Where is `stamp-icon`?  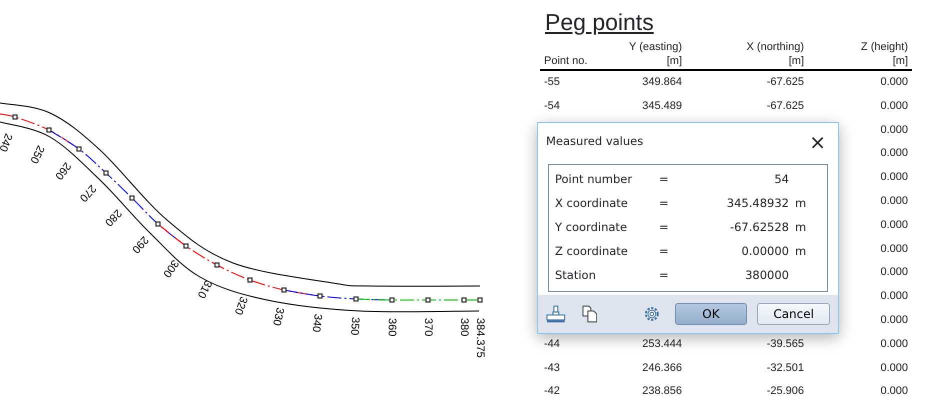
stamp-icon is located at coordinates (556, 314).